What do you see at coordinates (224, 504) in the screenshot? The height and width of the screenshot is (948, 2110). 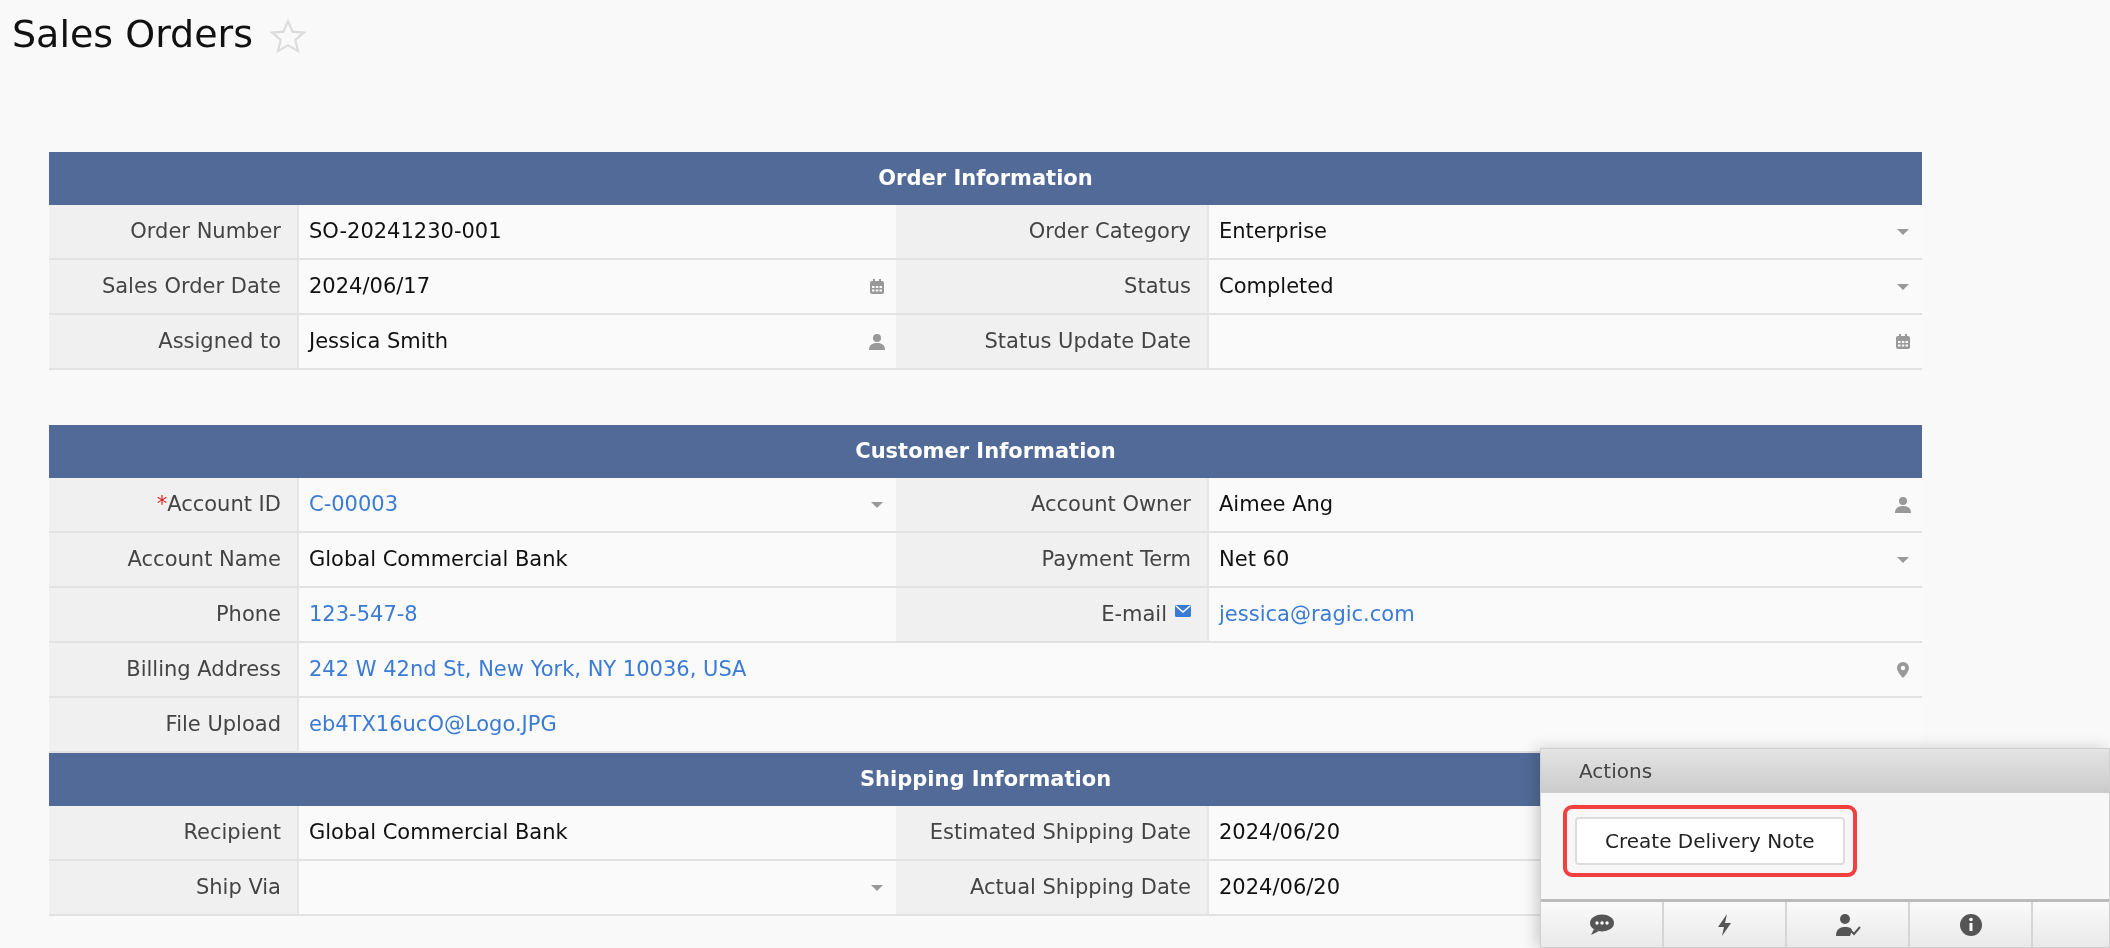 I see `field-label: Account ID` at bounding box center [224, 504].